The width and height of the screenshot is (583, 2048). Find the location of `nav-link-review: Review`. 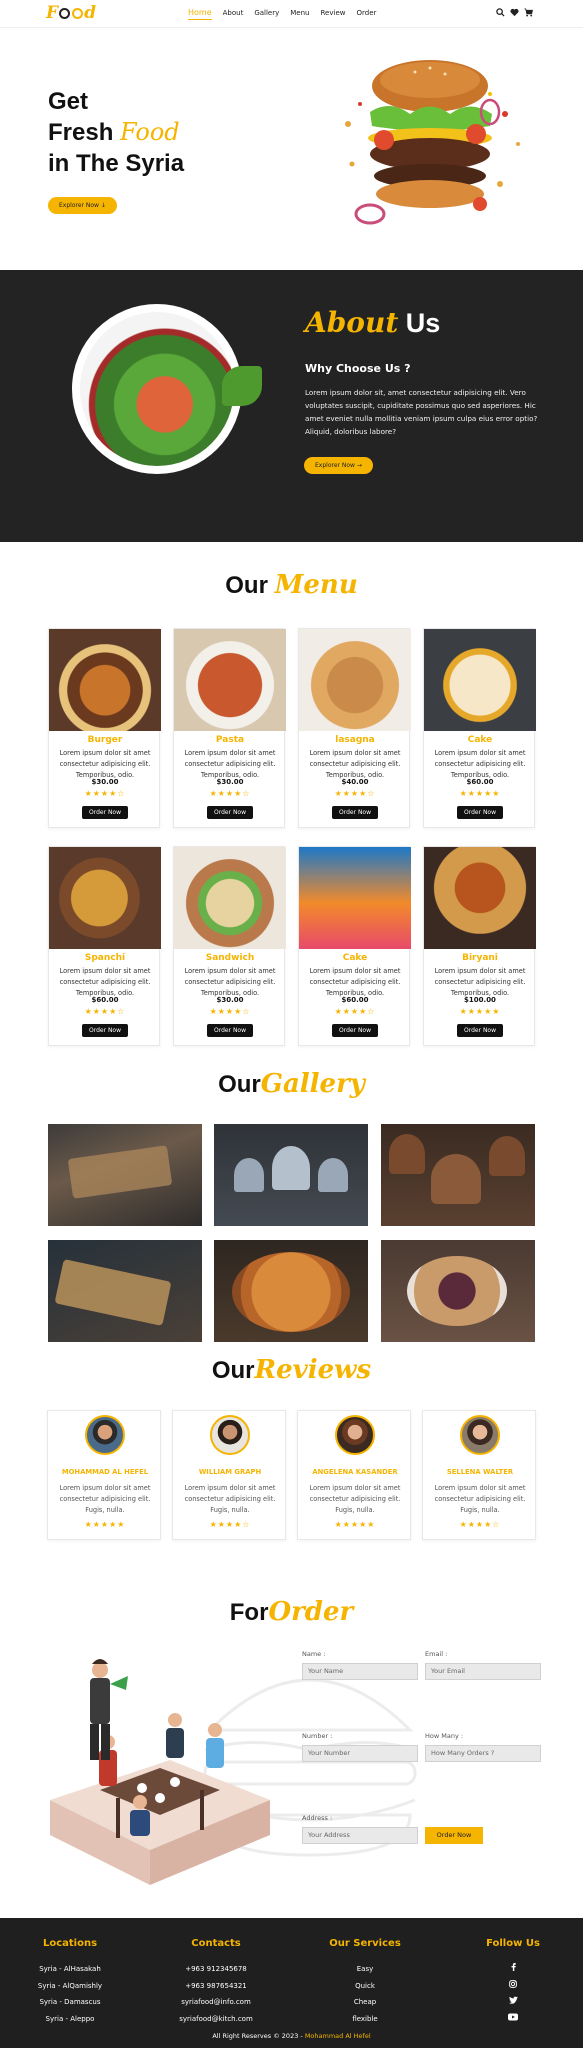

nav-link-review: Review is located at coordinates (333, 14).